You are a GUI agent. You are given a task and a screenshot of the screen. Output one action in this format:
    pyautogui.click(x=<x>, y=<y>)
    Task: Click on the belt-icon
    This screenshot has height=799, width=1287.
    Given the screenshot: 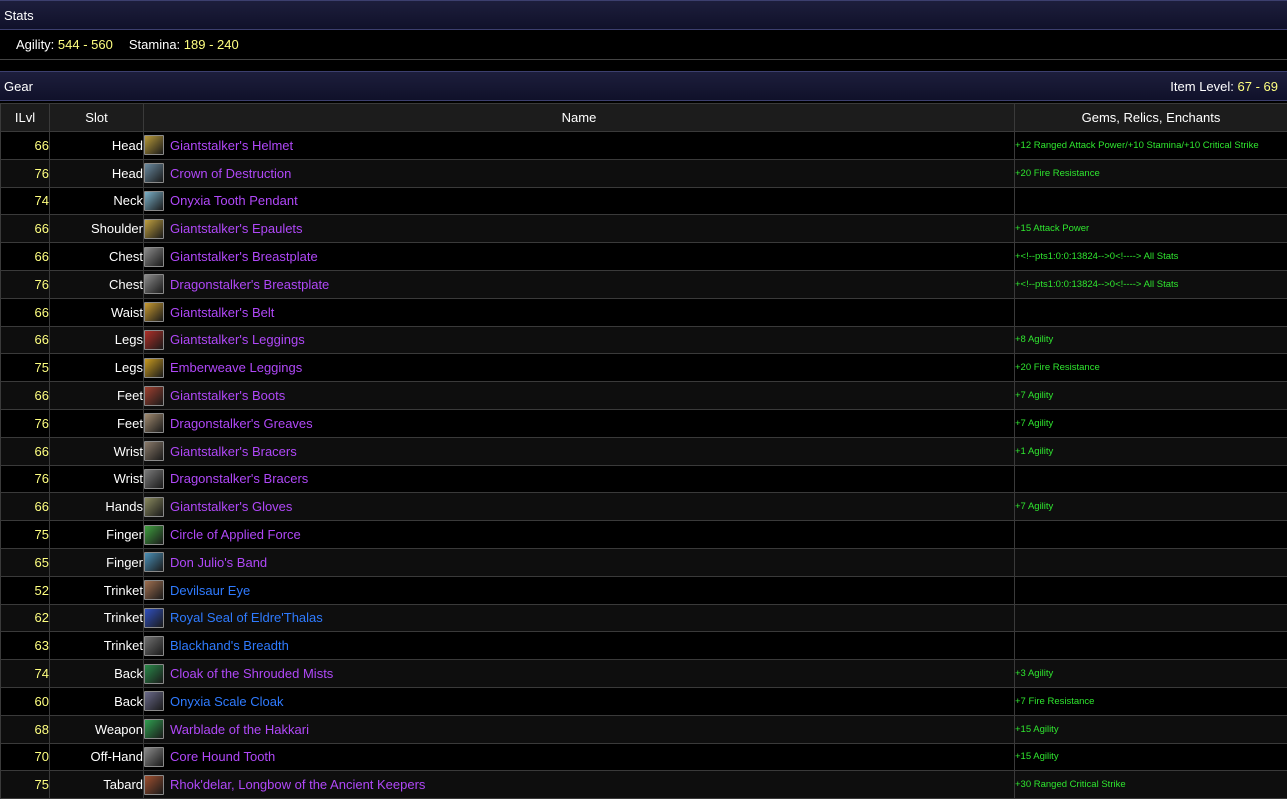 What is the action you would take?
    pyautogui.click(x=154, y=312)
    